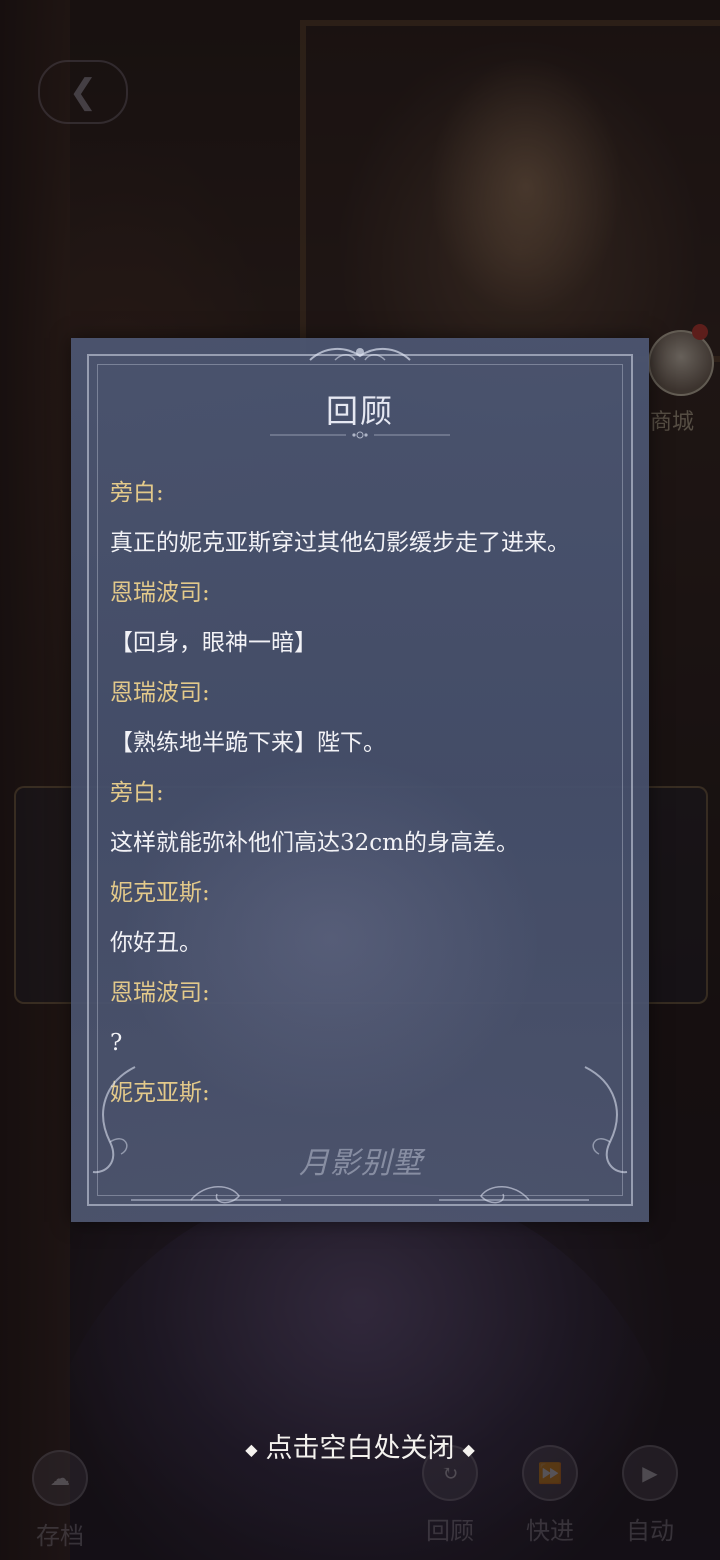 The height and width of the screenshot is (1560, 720). What do you see at coordinates (340, 543) in the screenshot?
I see `dialogue-line: 真正的妮克亚斯穿过其他幻影缓步走了进来。` at bounding box center [340, 543].